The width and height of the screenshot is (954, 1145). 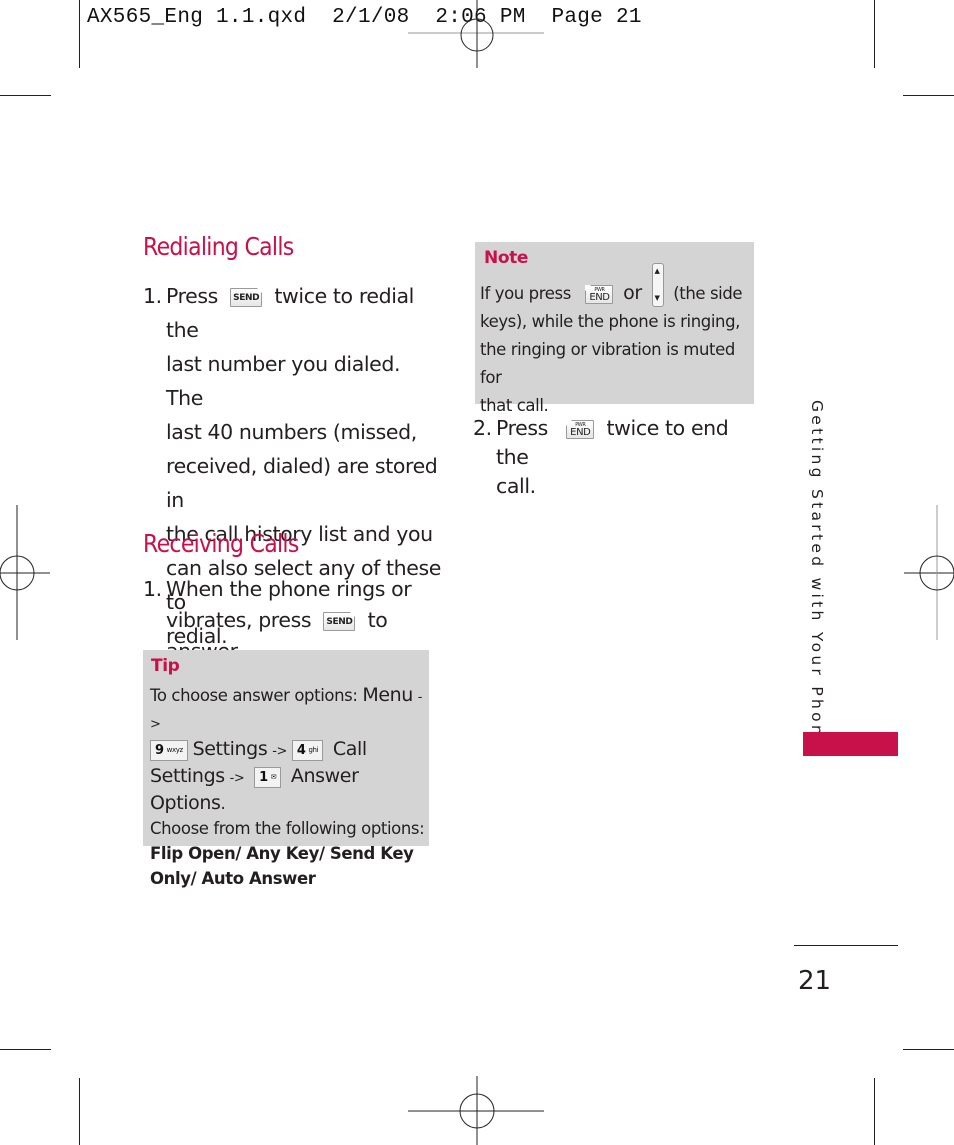 What do you see at coordinates (516, 486) in the screenshot?
I see `step-text: call.` at bounding box center [516, 486].